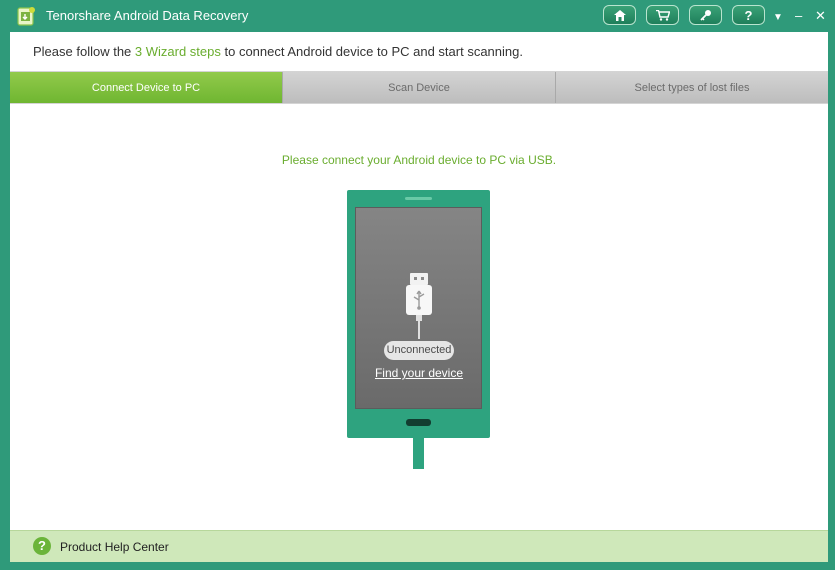 The height and width of the screenshot is (570, 835). Describe the element at coordinates (418, 422) in the screenshot. I see `phone-home-button` at that location.